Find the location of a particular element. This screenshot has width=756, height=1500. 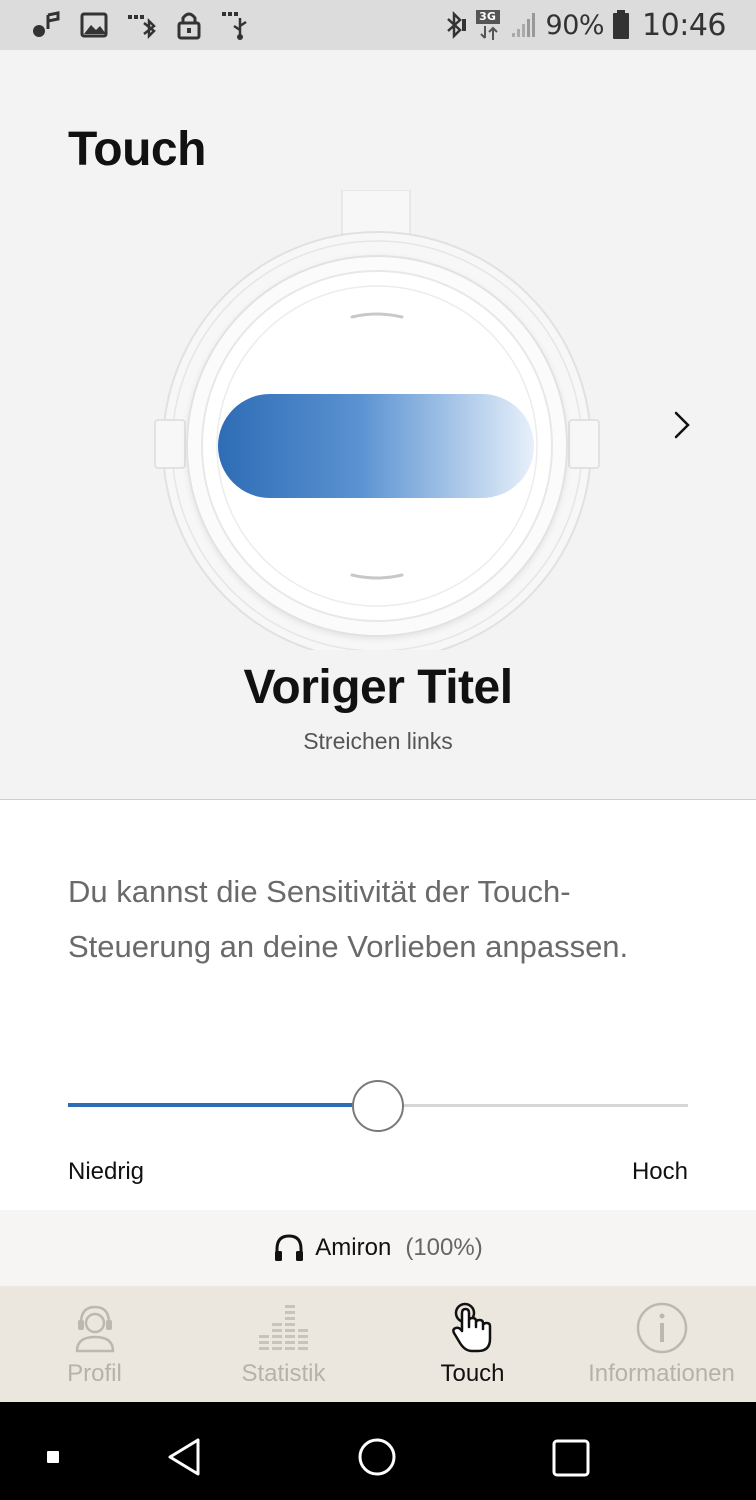

touch-icon is located at coordinates (471, 1327).